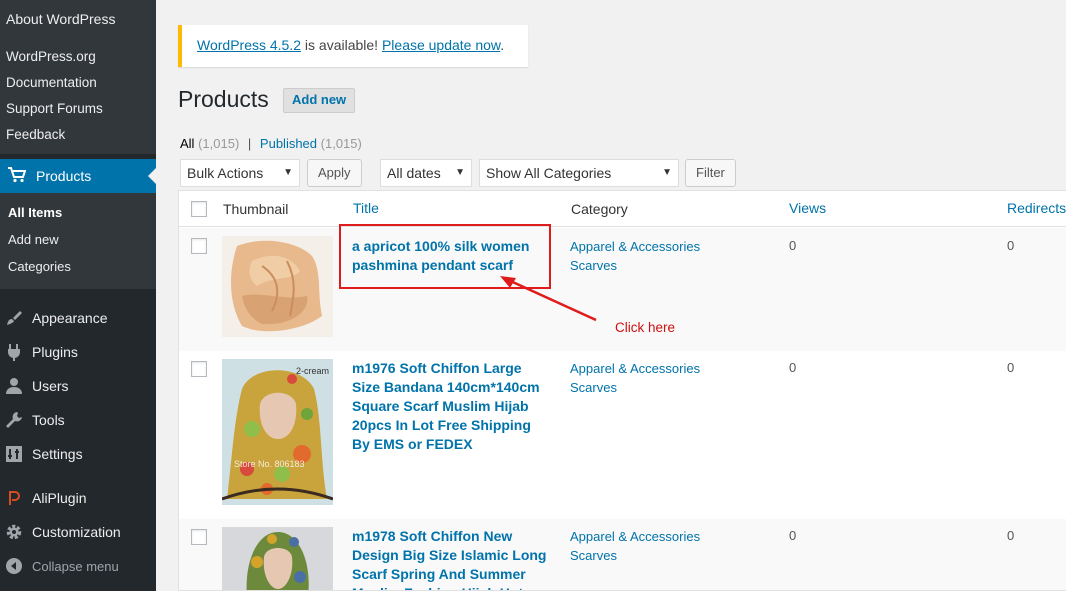 The height and width of the screenshot is (591, 1066). Describe the element at coordinates (249, 45) in the screenshot. I see `wordpress-version-link: WordPress 4.5.2` at that location.